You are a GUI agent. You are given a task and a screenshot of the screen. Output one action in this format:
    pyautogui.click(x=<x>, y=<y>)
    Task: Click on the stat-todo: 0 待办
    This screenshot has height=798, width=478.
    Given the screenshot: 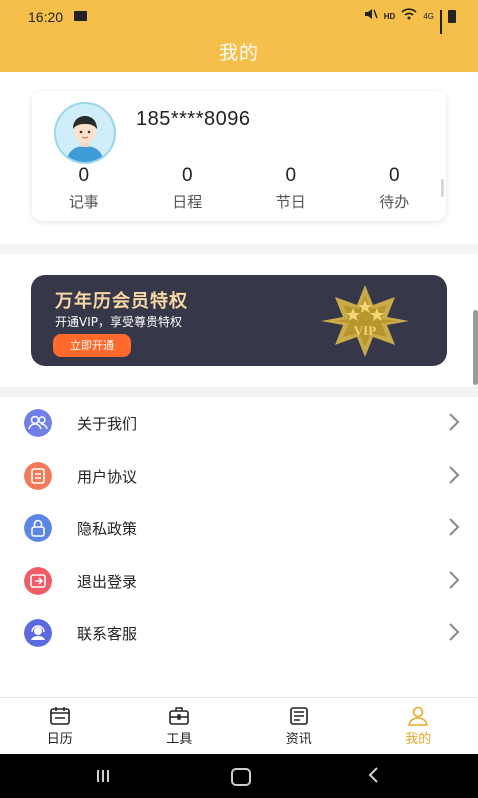 What is the action you would take?
    pyautogui.click(x=395, y=190)
    